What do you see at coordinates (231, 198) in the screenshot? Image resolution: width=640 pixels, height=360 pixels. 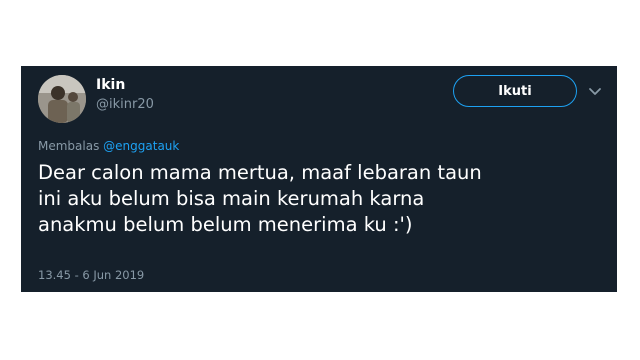 I see `tweet-text-line: ini aku belum bisa main kerumah karna` at bounding box center [231, 198].